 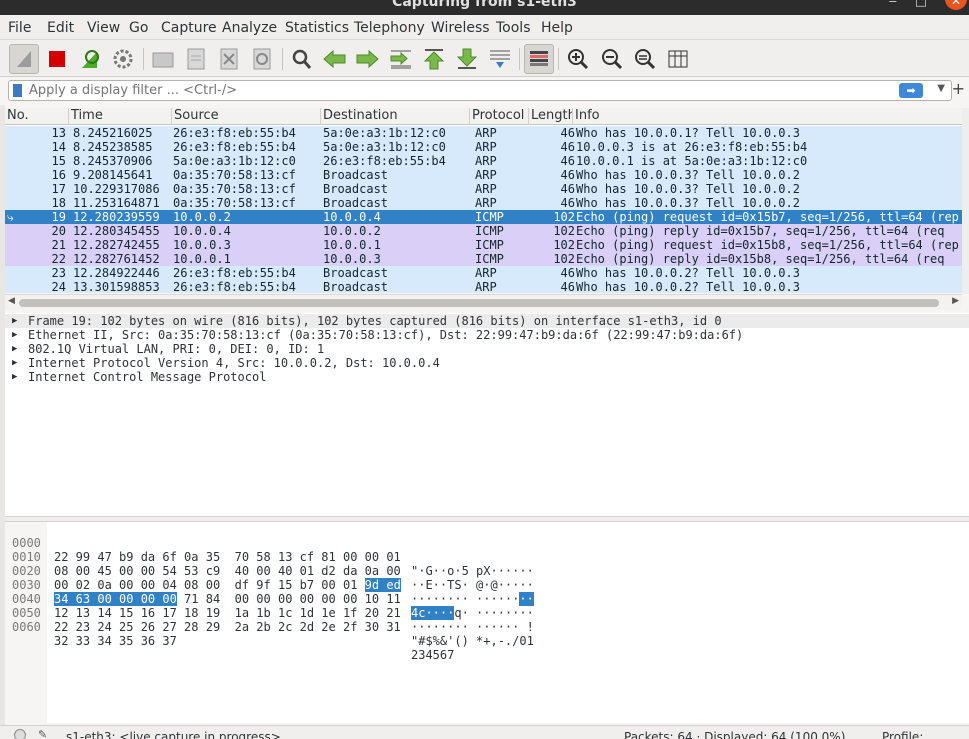 What do you see at coordinates (356, 286) in the screenshot?
I see `packet-cell-dst: Broadcast` at bounding box center [356, 286].